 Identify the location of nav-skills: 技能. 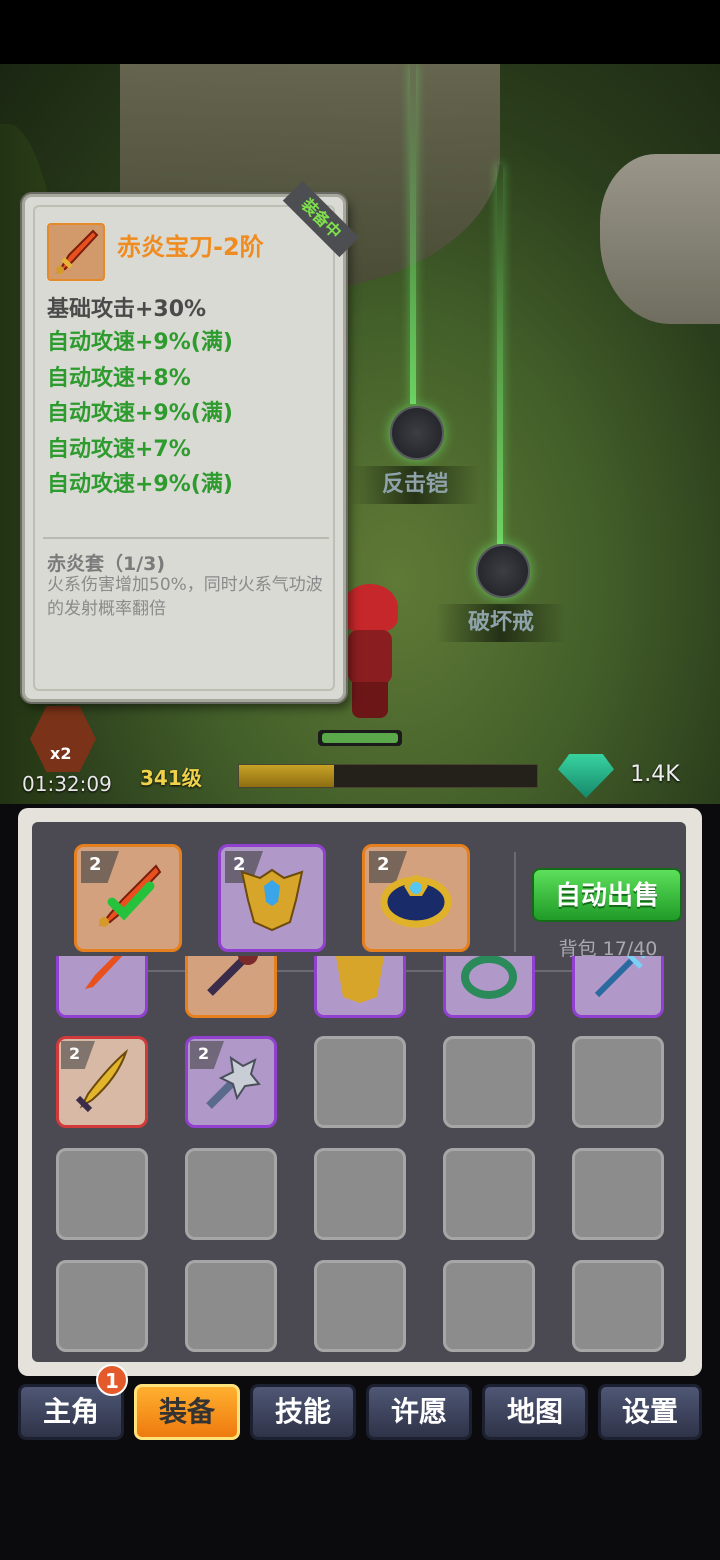
(303, 1412).